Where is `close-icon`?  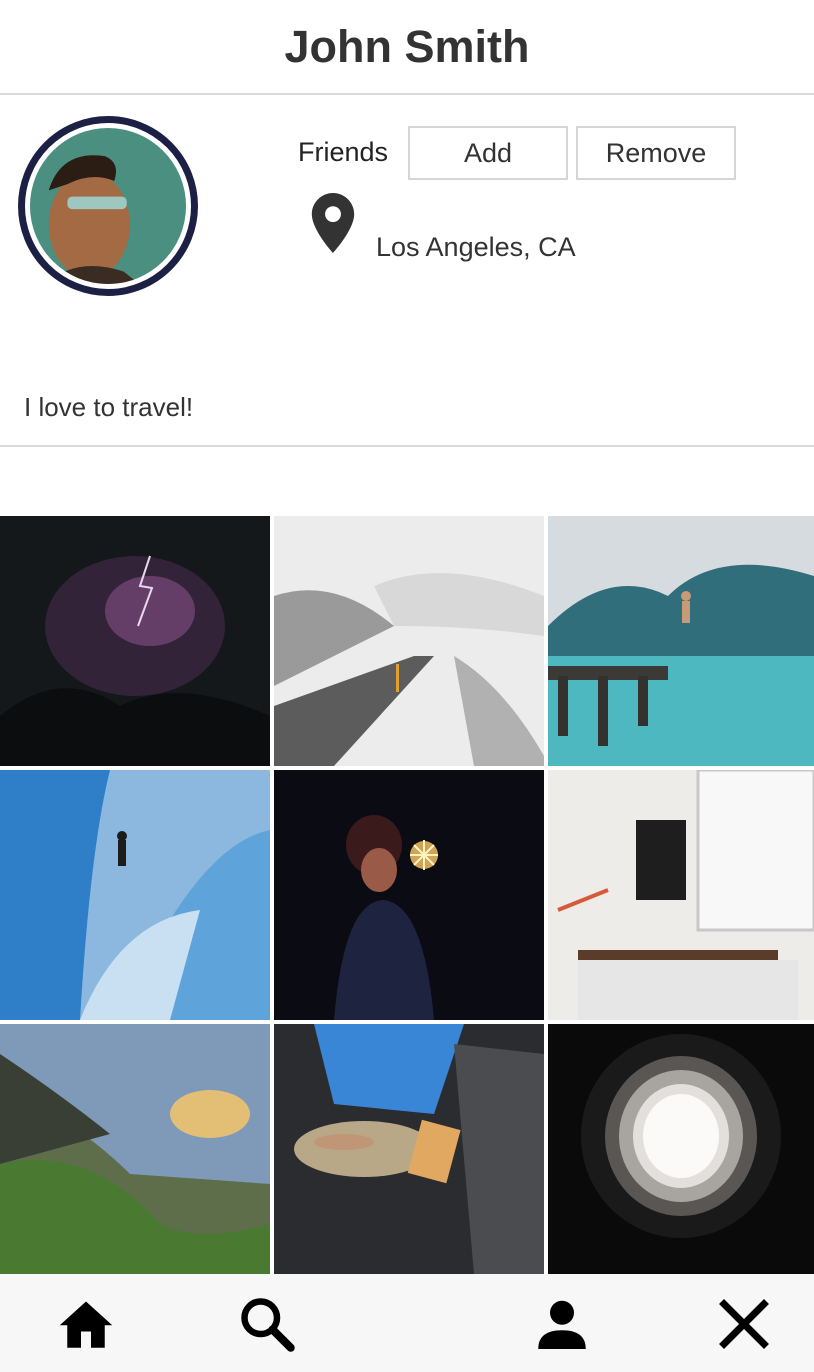 close-icon is located at coordinates (744, 1324).